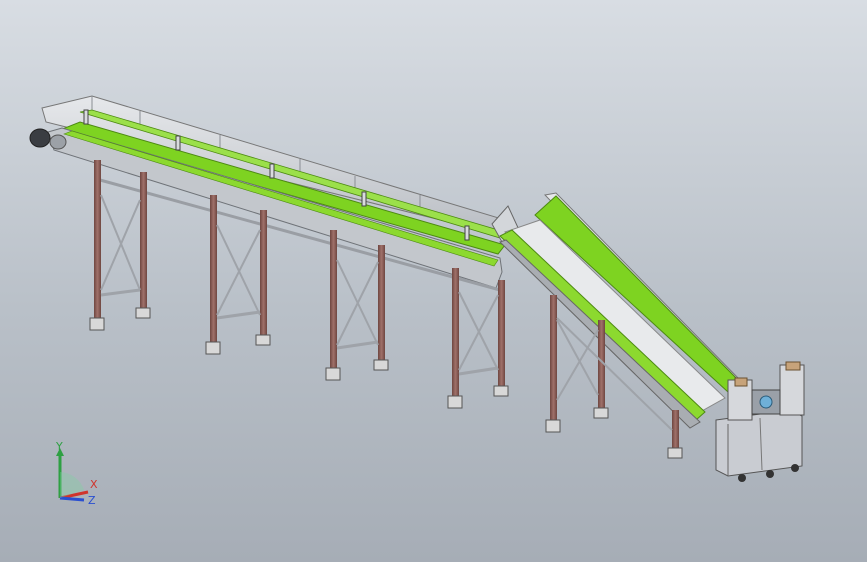 The image size is (867, 562). Describe the element at coordinates (760, 421) in the screenshot. I see `packing-machine` at that location.